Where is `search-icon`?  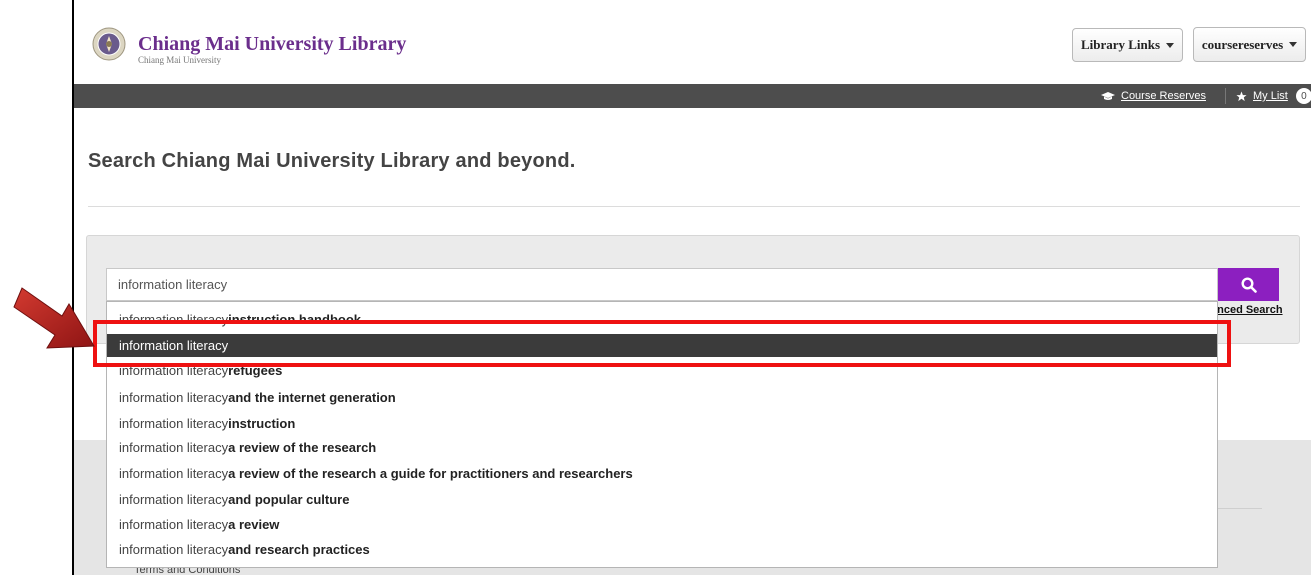 search-icon is located at coordinates (1248, 284).